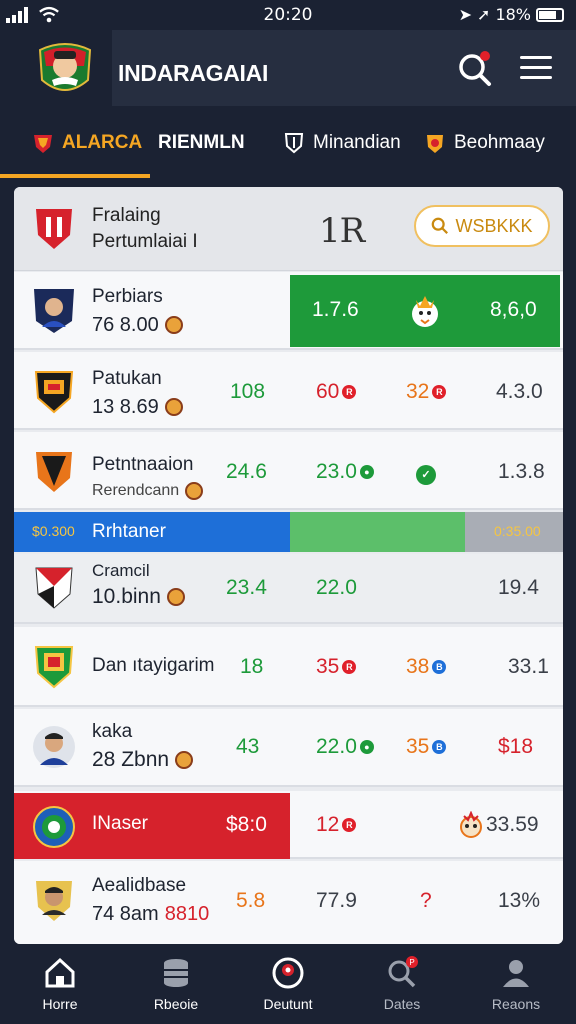 The height and width of the screenshot is (1024, 576). I want to click on nav-deutunt: Deutunt, so click(288, 986).